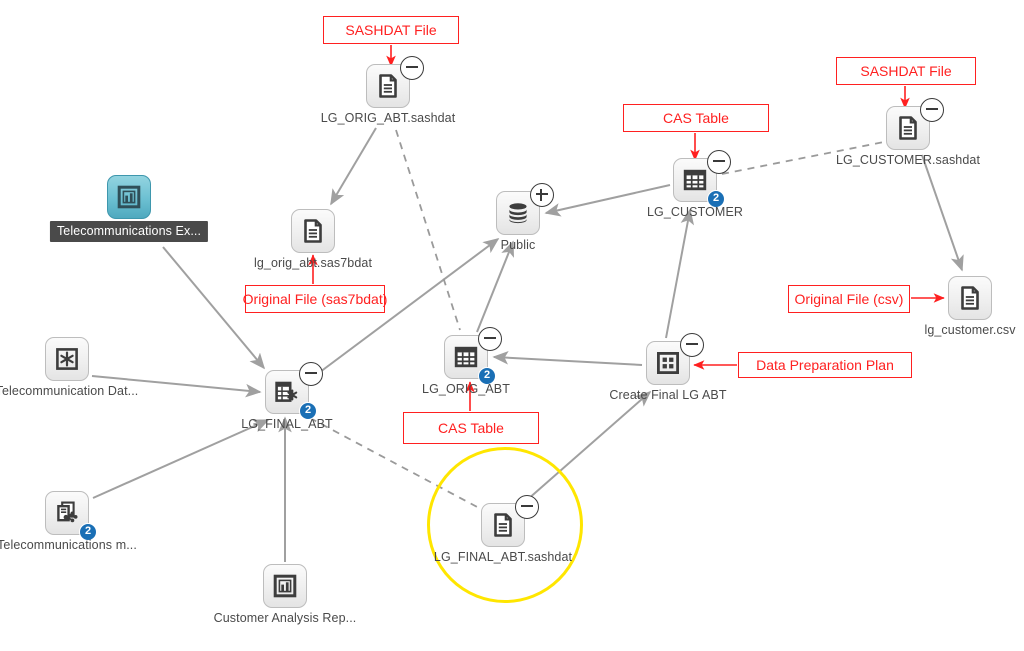 This screenshot has width=1024, height=651. What do you see at coordinates (315, 299) in the screenshot?
I see `annotation-callout: Original File (sas7bdat)` at bounding box center [315, 299].